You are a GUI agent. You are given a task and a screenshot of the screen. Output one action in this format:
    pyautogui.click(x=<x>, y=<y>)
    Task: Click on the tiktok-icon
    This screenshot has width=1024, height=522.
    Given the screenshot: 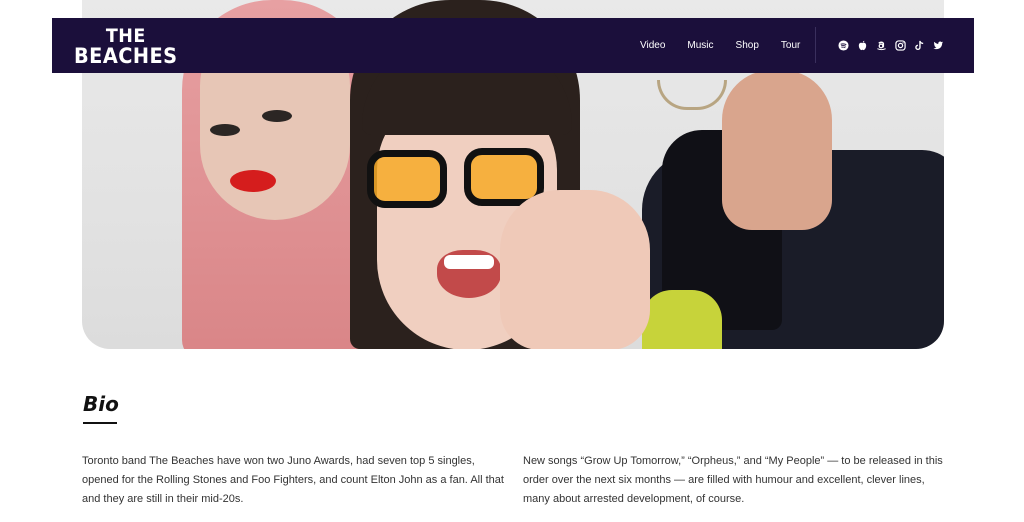 What is the action you would take?
    pyautogui.click(x=919, y=45)
    